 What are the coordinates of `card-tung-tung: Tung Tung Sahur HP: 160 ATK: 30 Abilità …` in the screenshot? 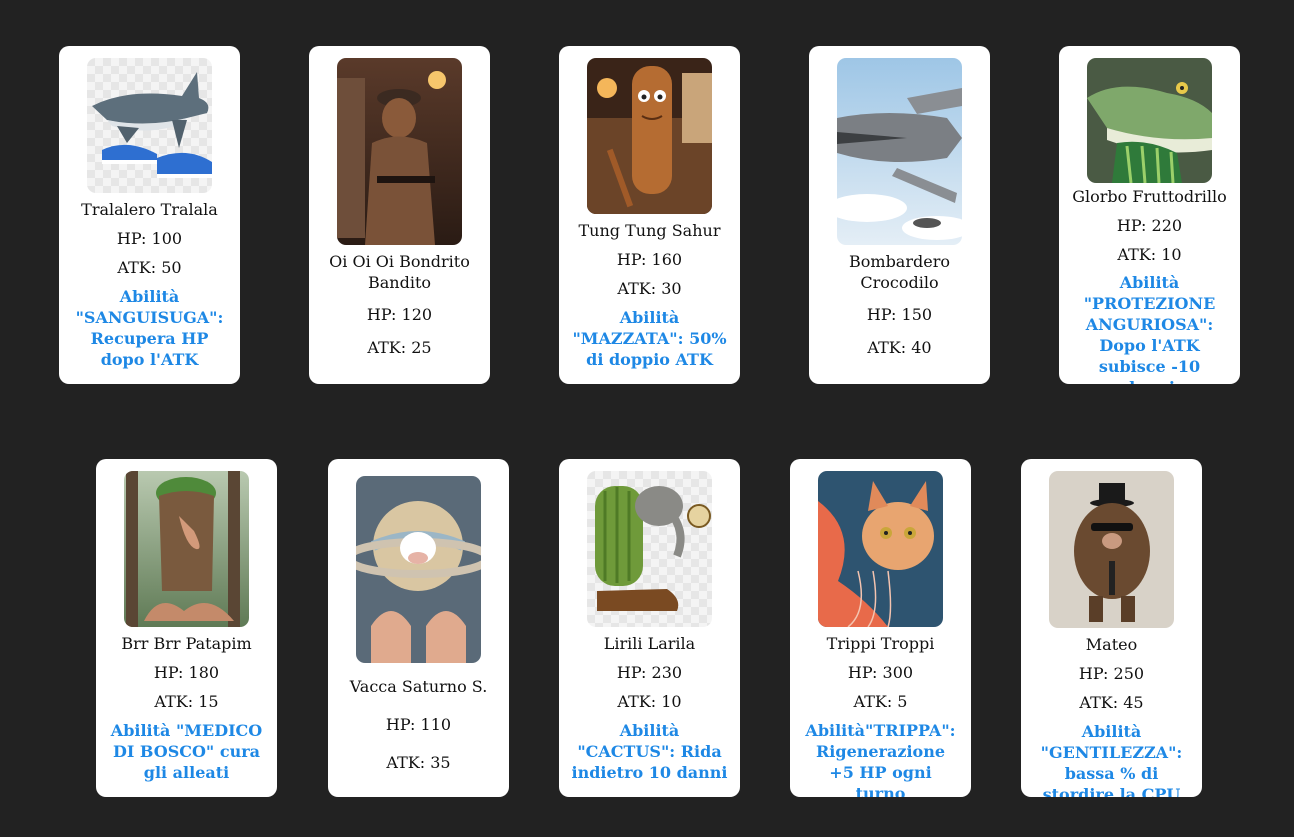 It's located at (649, 215).